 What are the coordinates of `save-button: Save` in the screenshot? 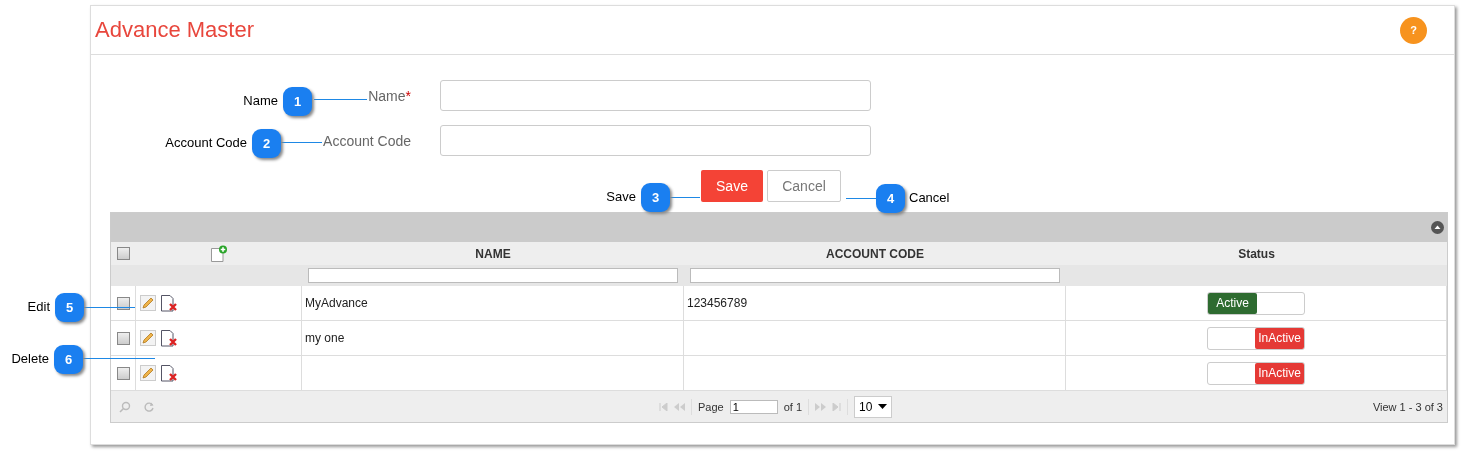 It's located at (732, 186).